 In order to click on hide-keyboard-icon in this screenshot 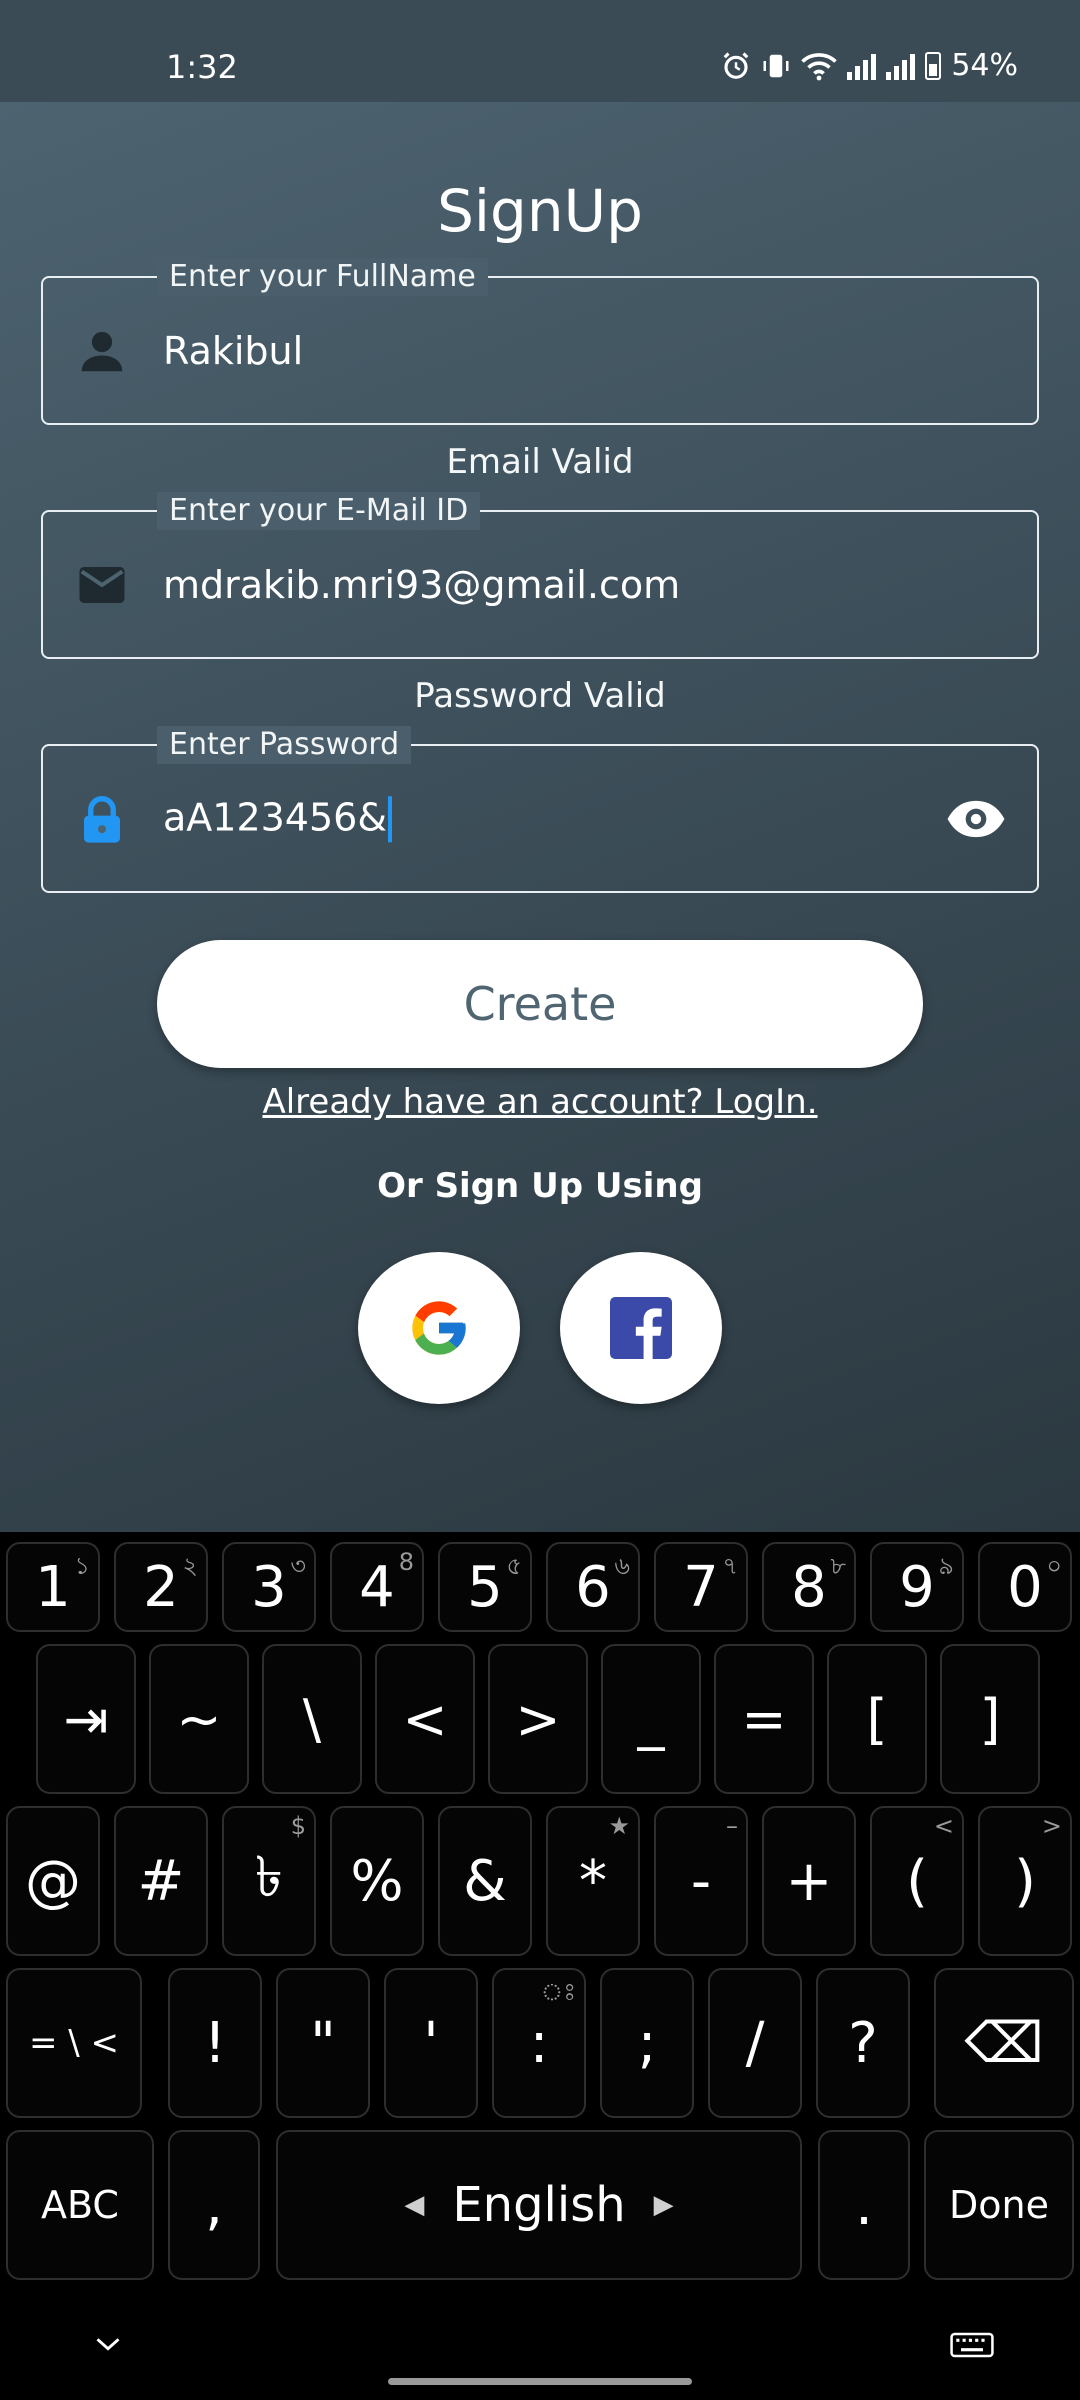, I will do `click(108, 2344)`.